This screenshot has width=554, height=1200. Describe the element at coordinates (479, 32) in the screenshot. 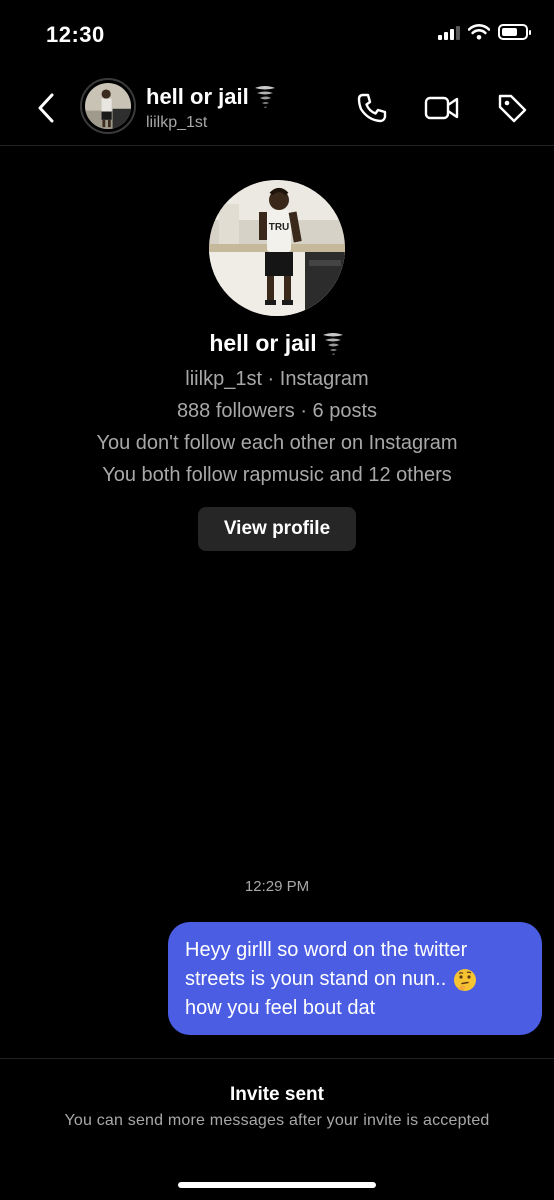

I see `wifi-icon` at that location.